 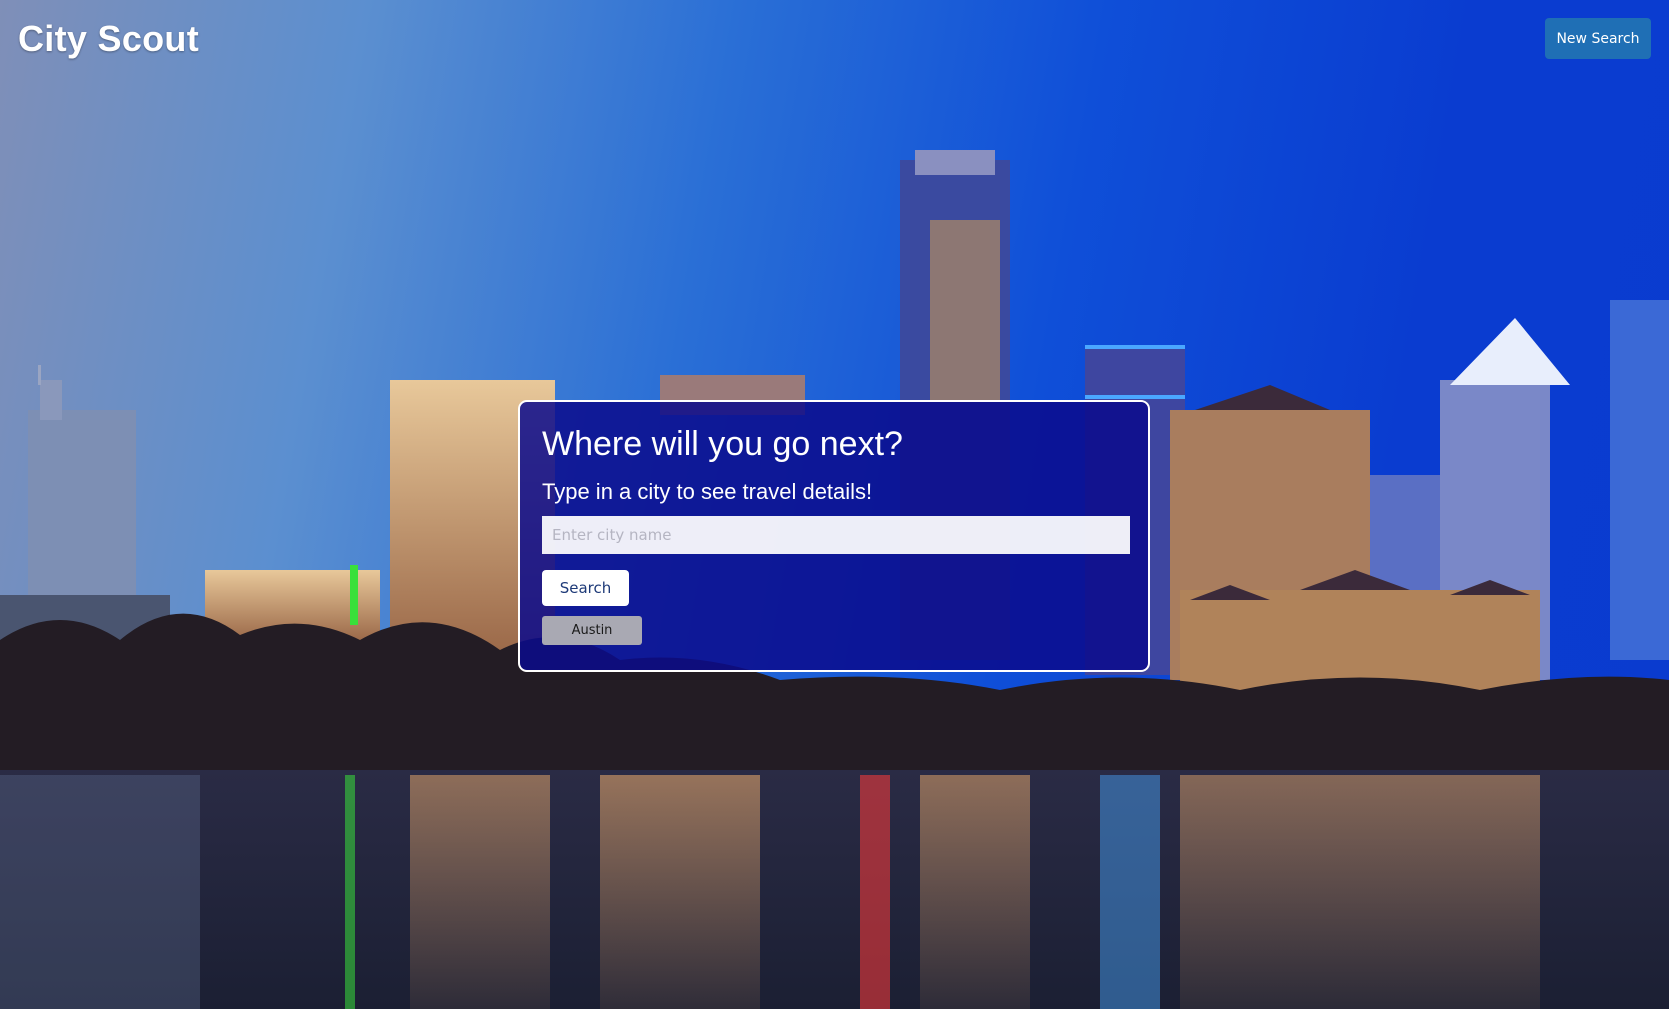 I want to click on search-button: Search, so click(x=585, y=588).